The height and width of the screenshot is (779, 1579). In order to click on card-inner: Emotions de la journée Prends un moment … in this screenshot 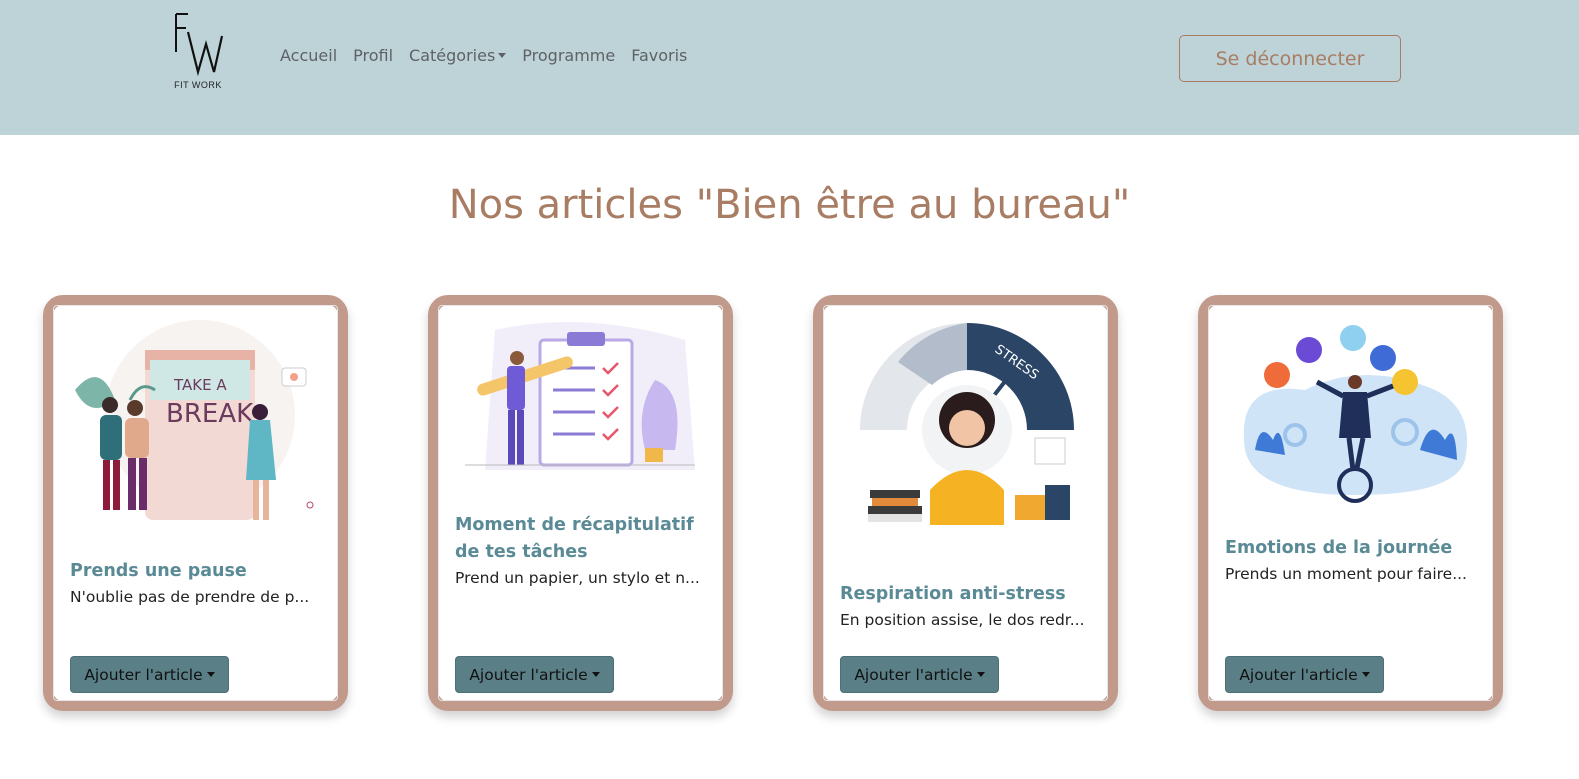, I will do `click(1350, 503)`.